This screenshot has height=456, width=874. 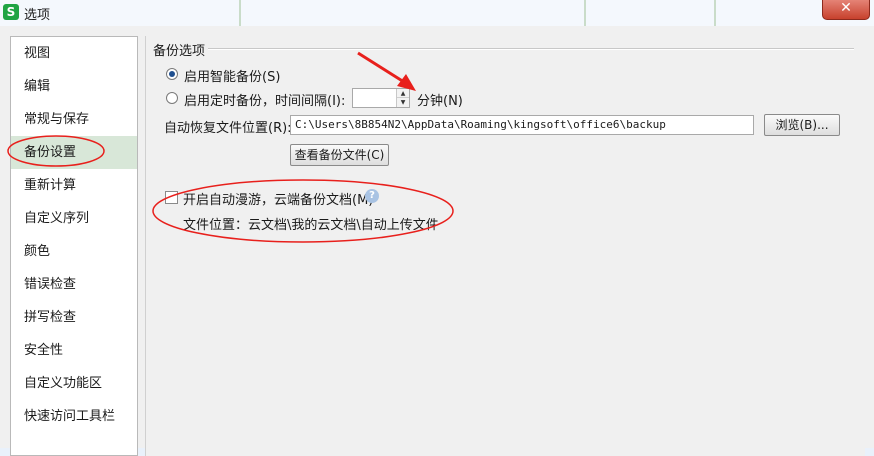 I want to click on sidebar-item-error-checking: 错误检查, so click(x=74, y=284).